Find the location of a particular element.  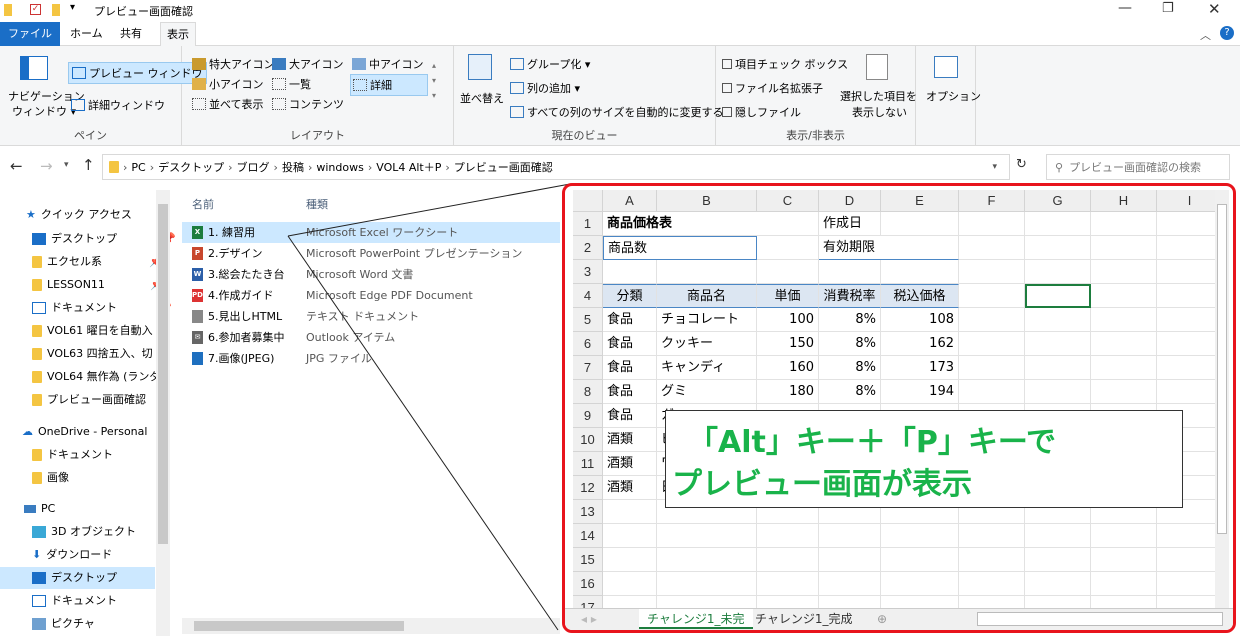

cell-value: 商品名 is located at coordinates (707, 296).